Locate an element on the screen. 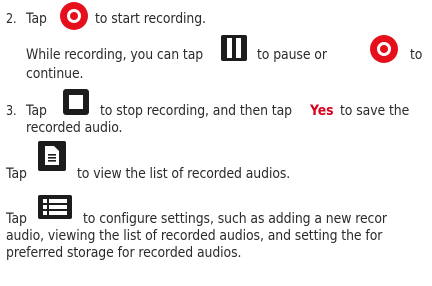 Image resolution: width=432 pixels, height=286 pixels. while-recording-text: While recording, you can tap is located at coordinates (115, 55).